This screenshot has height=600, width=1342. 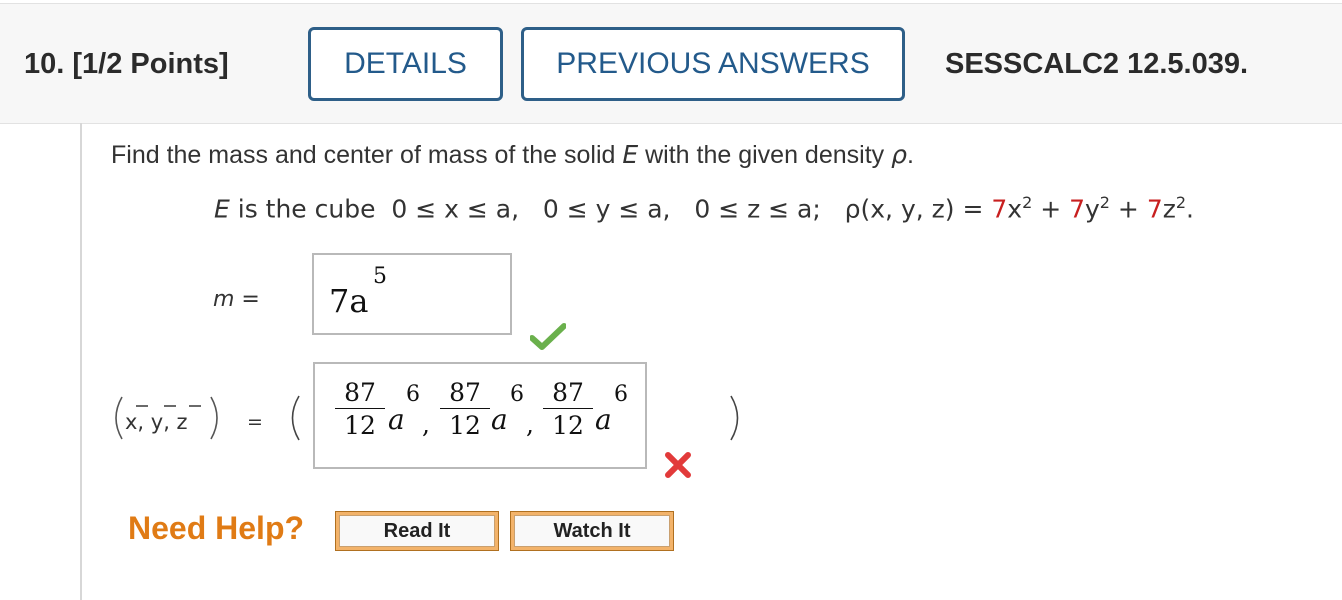 I want to click on need-help-label: Need Help?, so click(x=216, y=528).